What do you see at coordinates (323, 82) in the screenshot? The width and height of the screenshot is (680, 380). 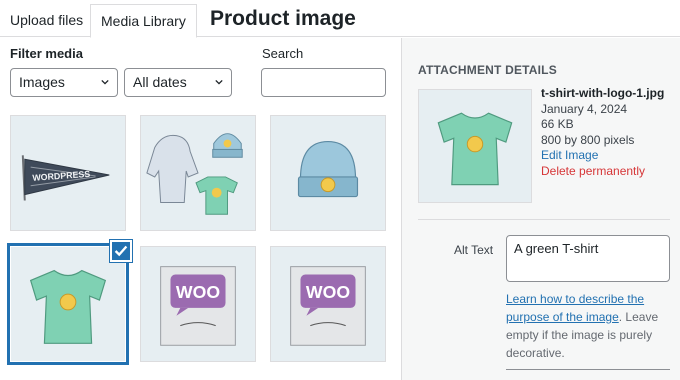 I see `search-input` at bounding box center [323, 82].